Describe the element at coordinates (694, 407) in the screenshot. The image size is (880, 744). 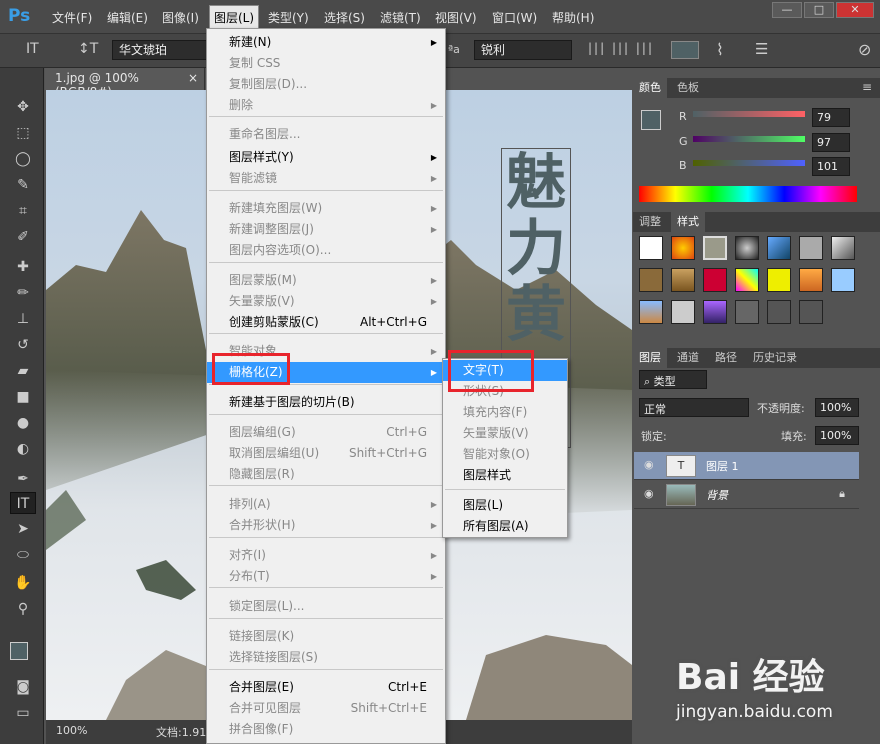
I see `blend-mode-select: 正常` at that location.